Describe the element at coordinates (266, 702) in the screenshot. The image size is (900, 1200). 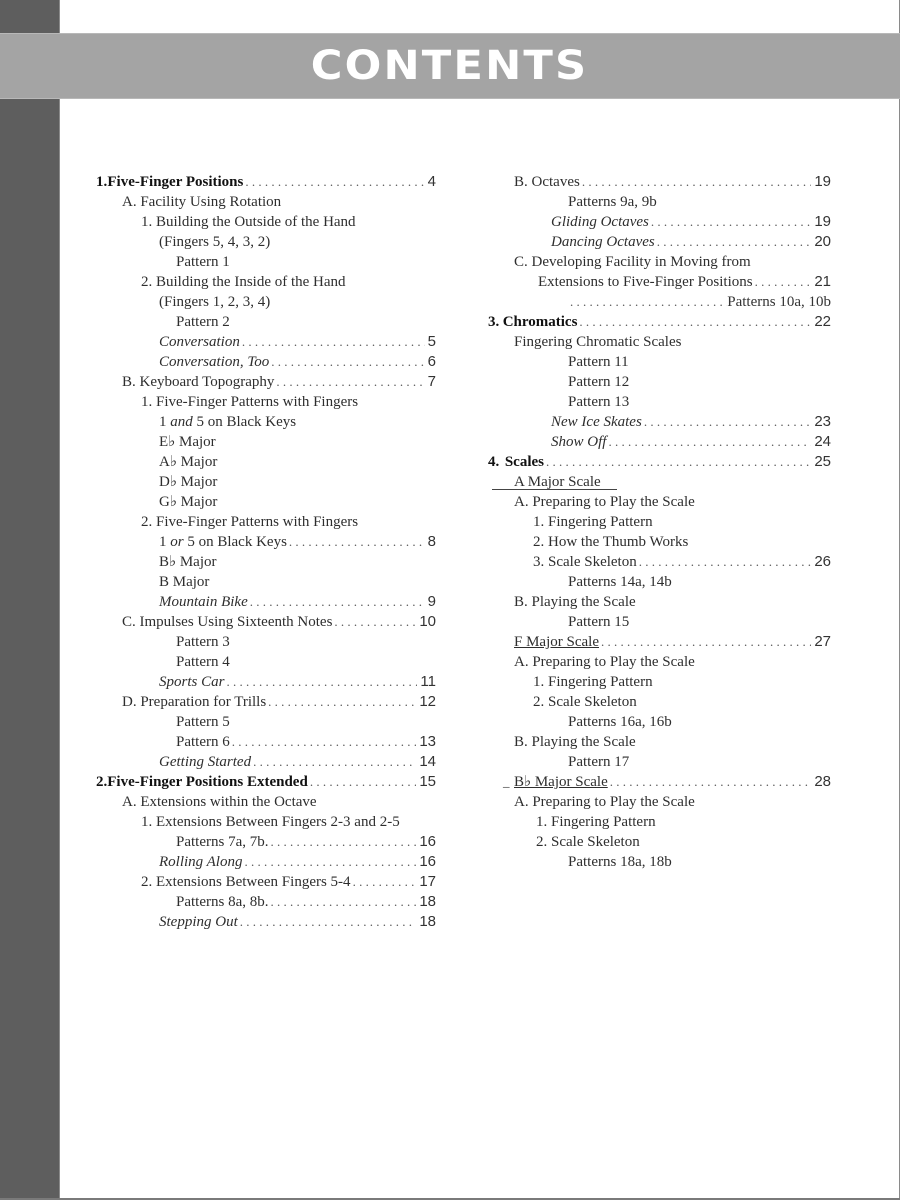
I see `toc-entry: D. Preparation for Trills 12` at that location.